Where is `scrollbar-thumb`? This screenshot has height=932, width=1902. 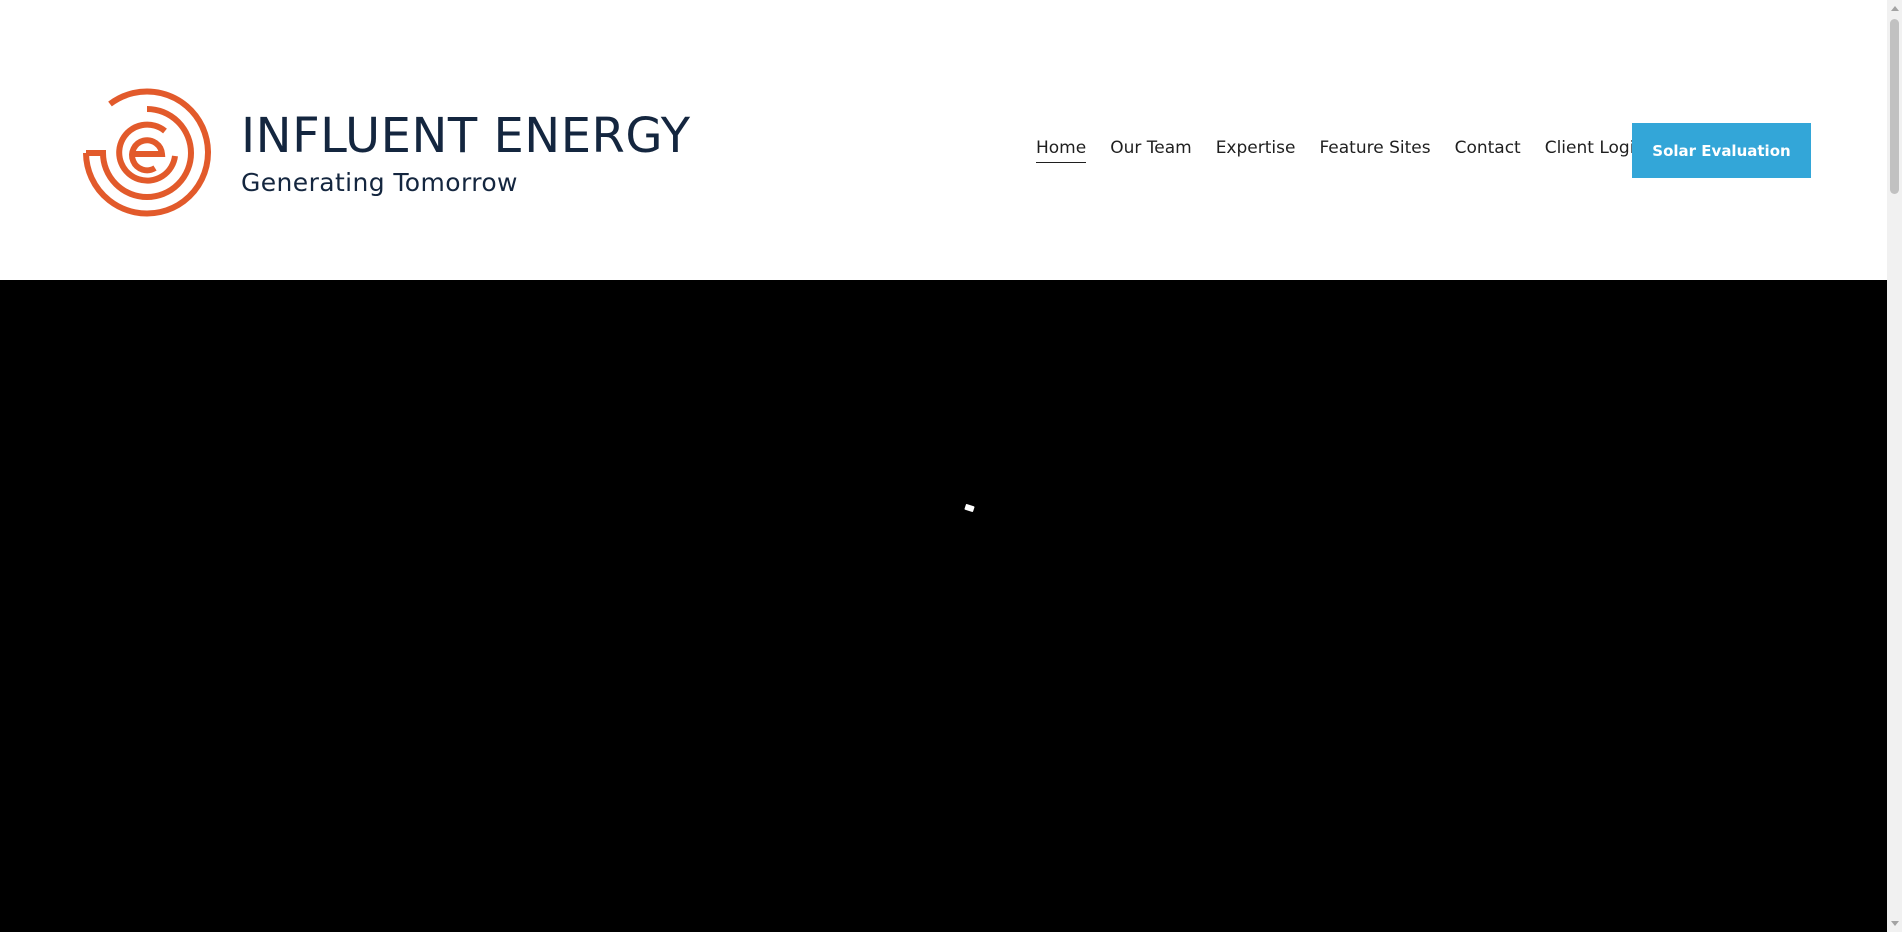
scrollbar-thumb is located at coordinates (1894, 106).